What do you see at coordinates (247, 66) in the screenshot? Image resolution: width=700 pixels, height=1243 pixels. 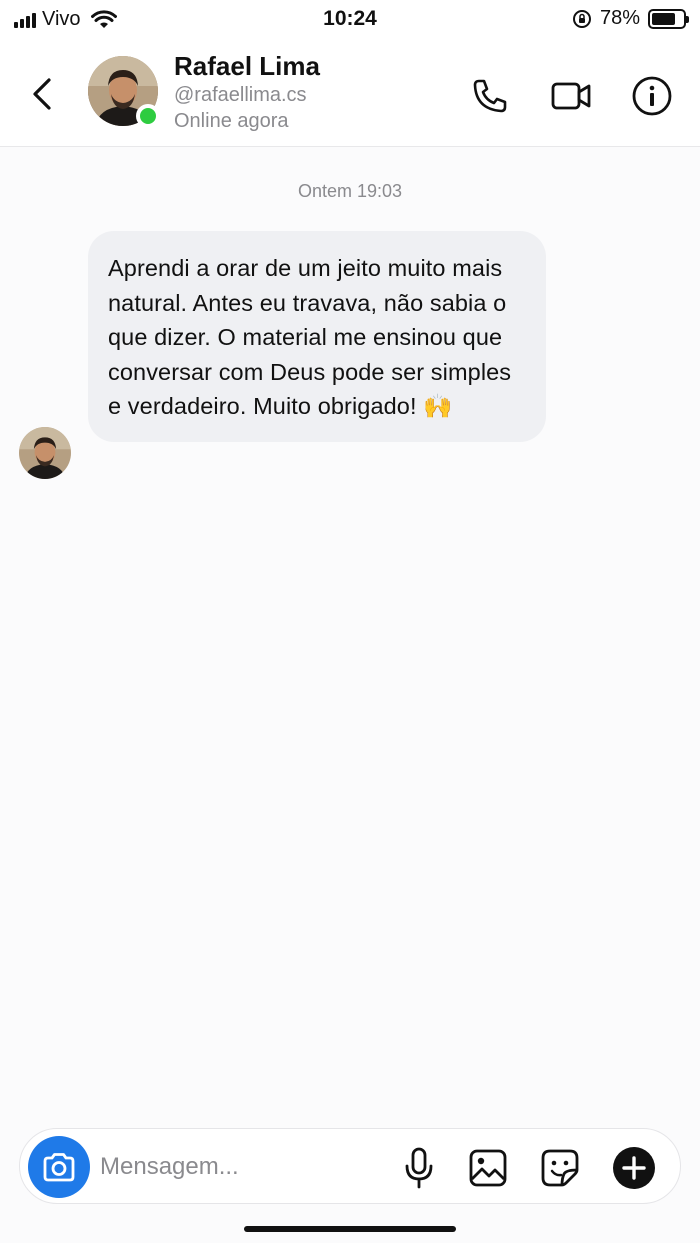 I see `contact-name: Rafael Lima` at bounding box center [247, 66].